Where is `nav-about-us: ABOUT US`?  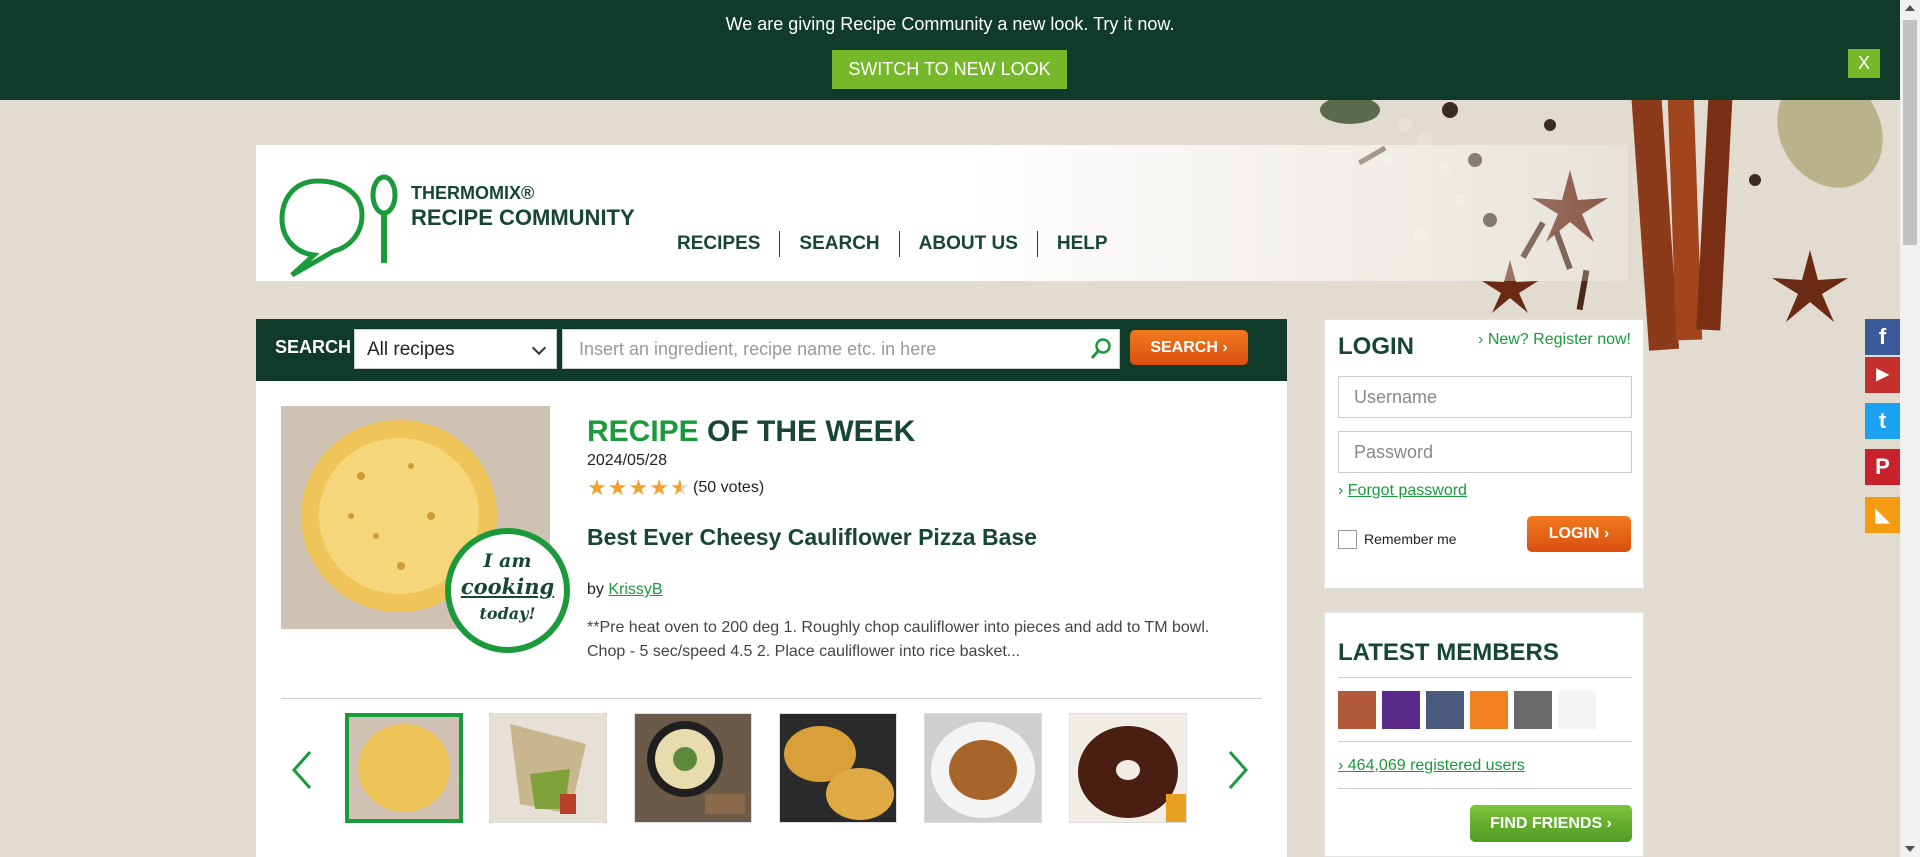
nav-about-us: ABOUT US is located at coordinates (967, 244).